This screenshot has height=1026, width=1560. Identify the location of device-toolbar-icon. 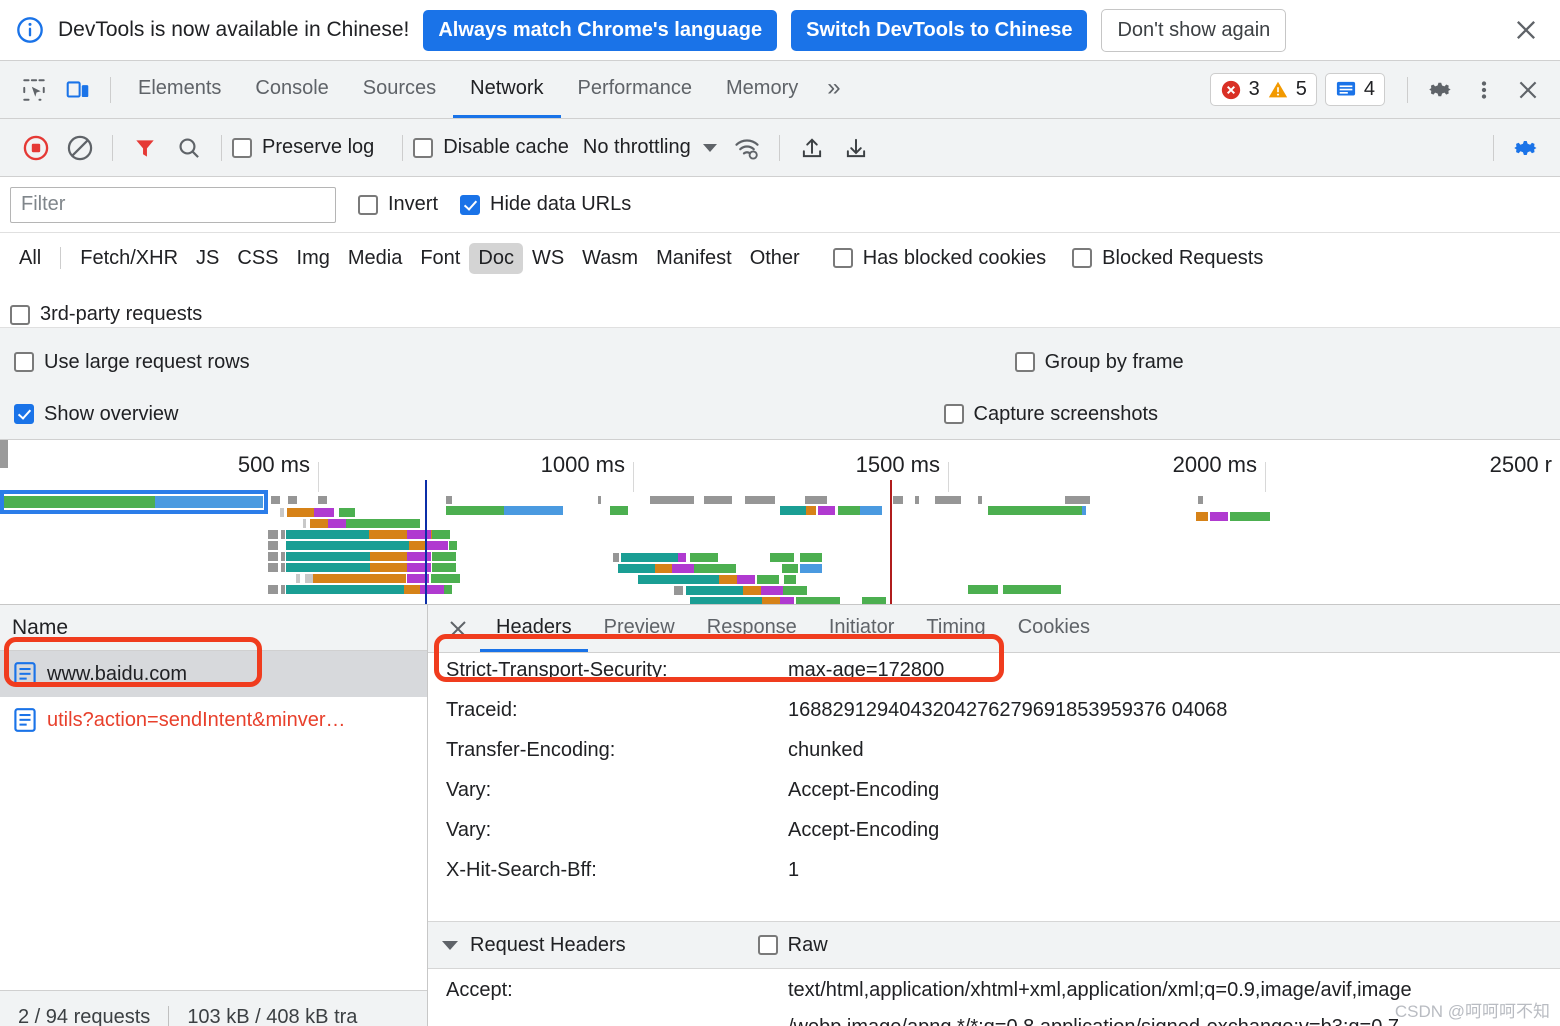
(78, 90).